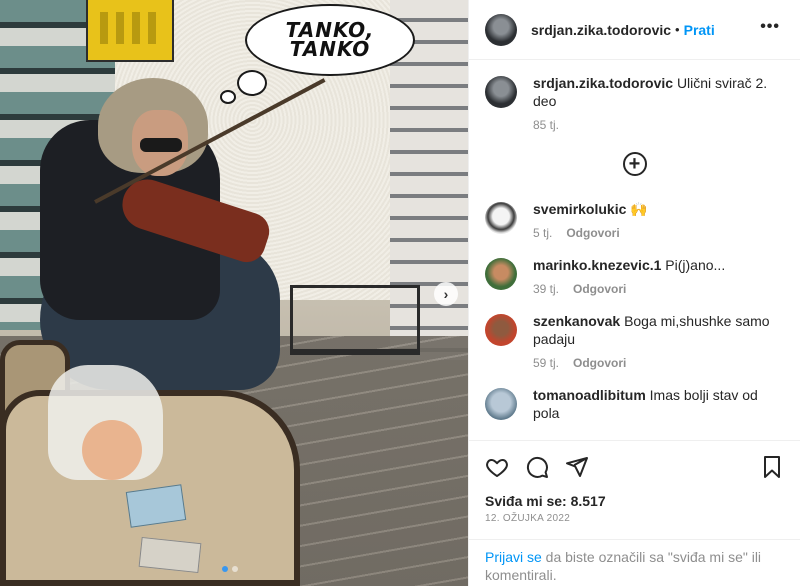 The width and height of the screenshot is (800, 586). I want to click on carousel-dot, so click(235, 569).